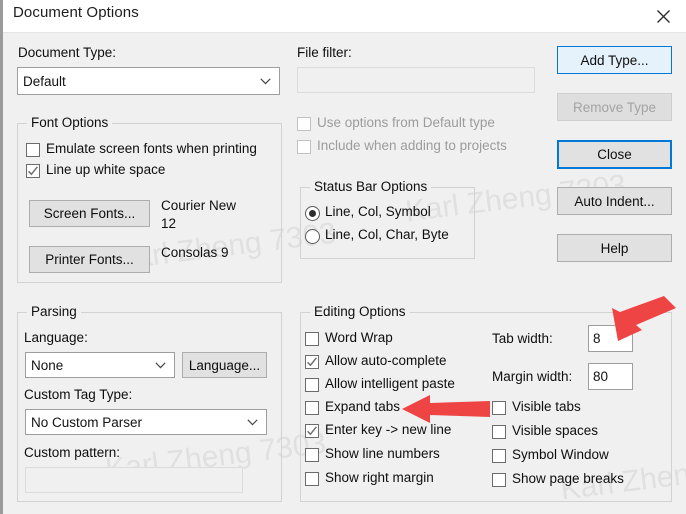 This screenshot has width=686, height=514. Describe the element at coordinates (56, 337) in the screenshot. I see `language-label: Language:` at that location.